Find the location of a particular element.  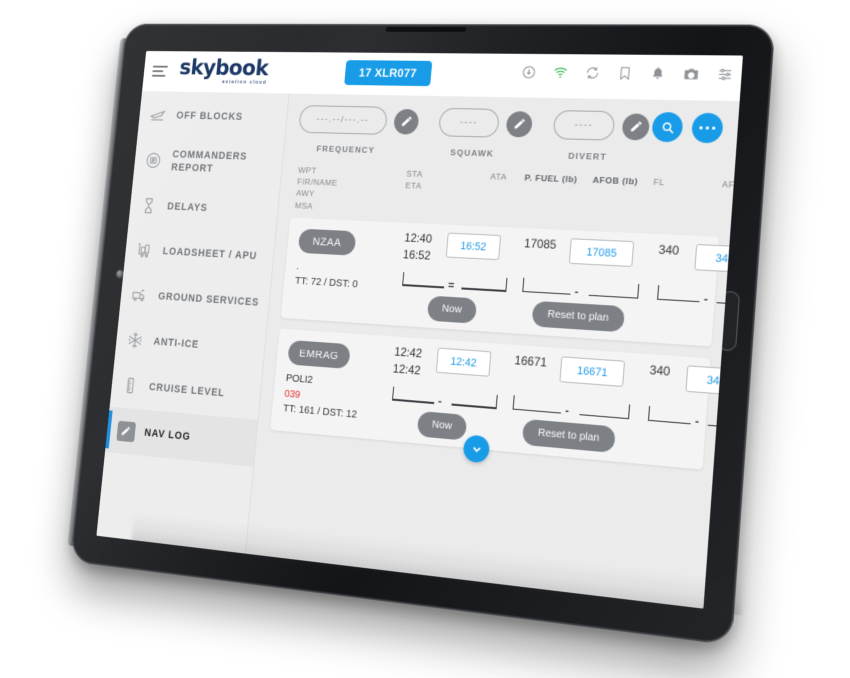

sidebar-item-label: ANTI-ICE is located at coordinates (176, 343).